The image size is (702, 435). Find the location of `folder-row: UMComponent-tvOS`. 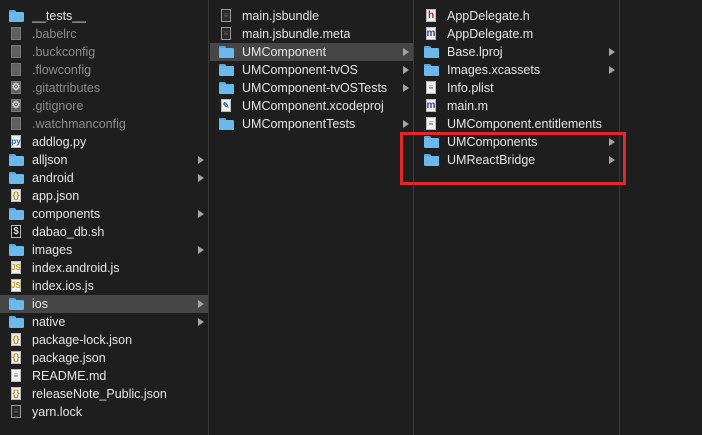

folder-row: UMComponent-tvOS is located at coordinates (311, 70).